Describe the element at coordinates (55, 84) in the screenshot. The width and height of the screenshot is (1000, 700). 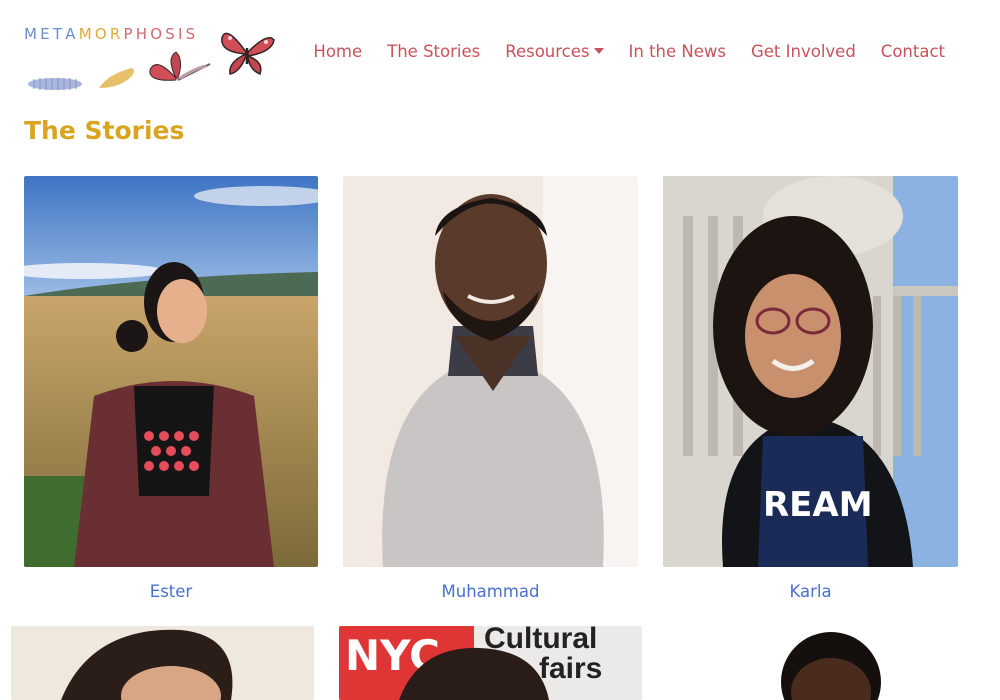
I see `caterpillar-icon` at that location.